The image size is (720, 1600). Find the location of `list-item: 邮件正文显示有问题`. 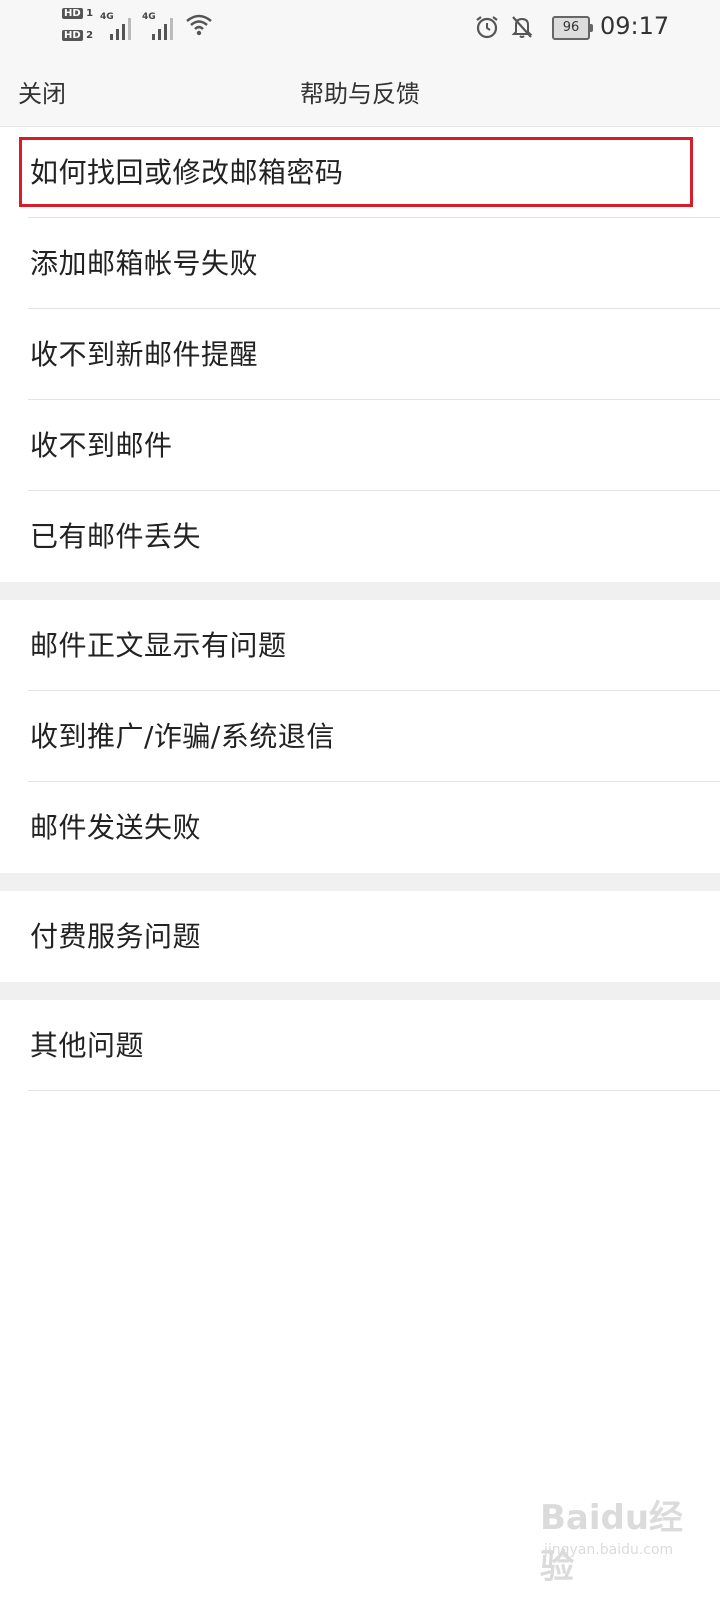

list-item: 邮件正文显示有问题 is located at coordinates (360, 645).